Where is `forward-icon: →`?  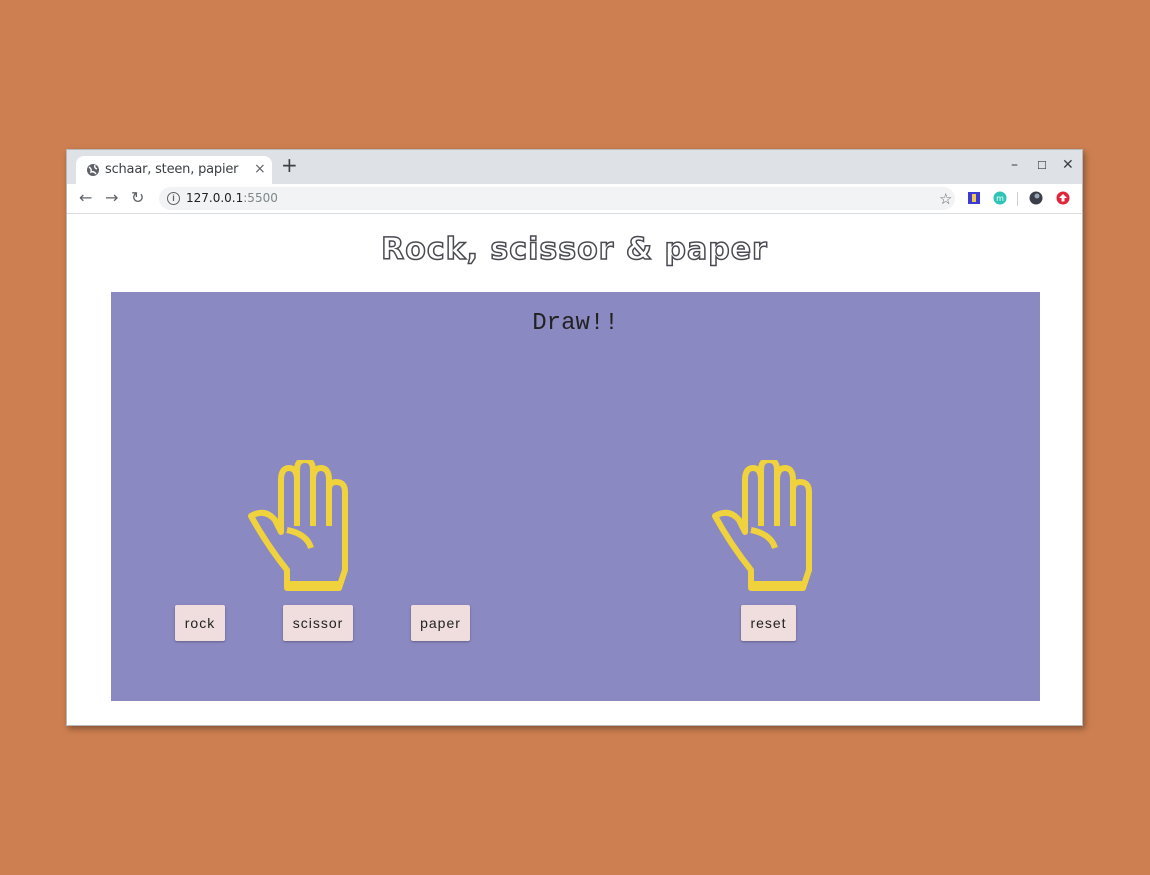
forward-icon: → is located at coordinates (111, 197).